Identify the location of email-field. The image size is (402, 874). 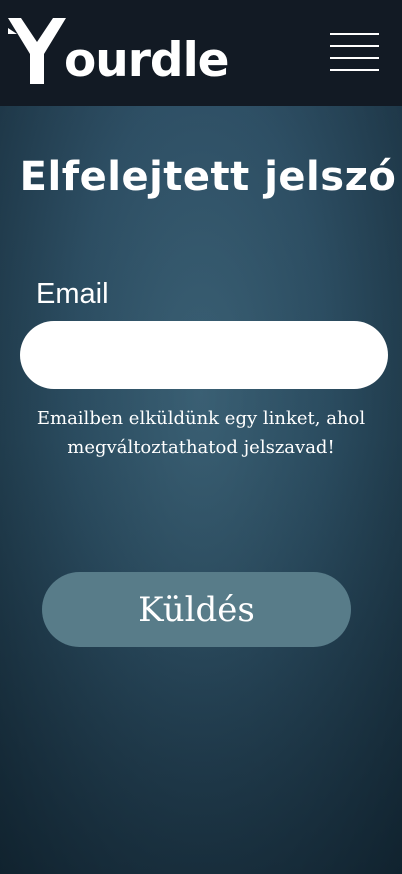
(204, 355).